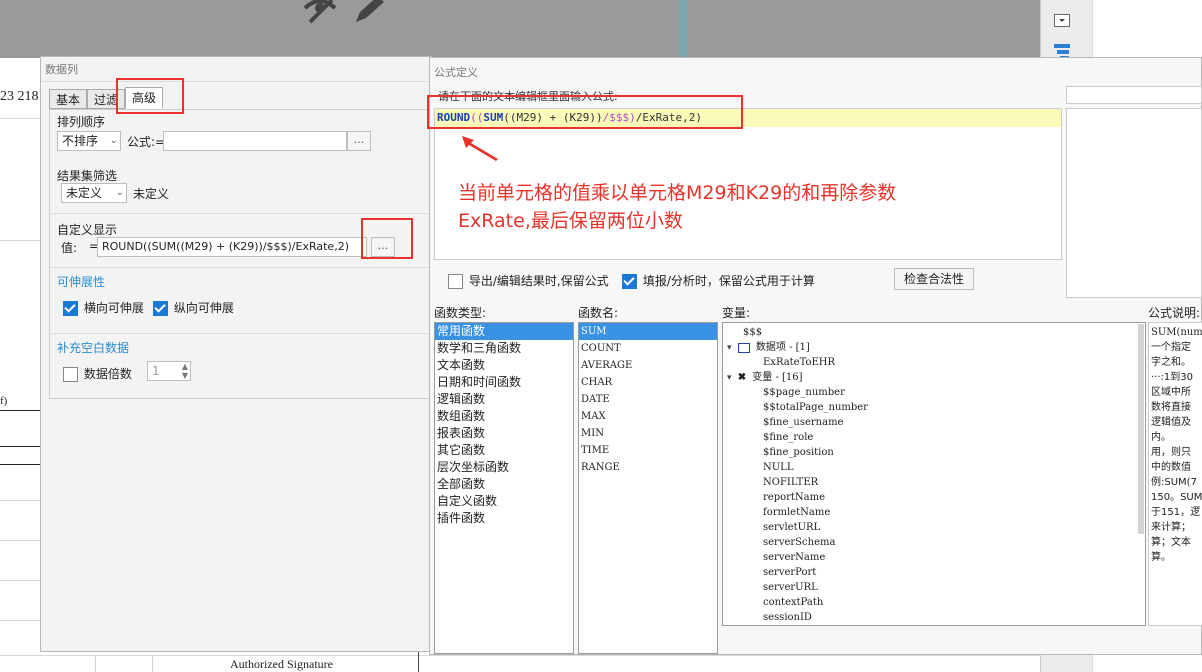 This screenshot has width=1202, height=672. What do you see at coordinates (156, 371) in the screenshot?
I see `data-multiple-value: 1` at bounding box center [156, 371].